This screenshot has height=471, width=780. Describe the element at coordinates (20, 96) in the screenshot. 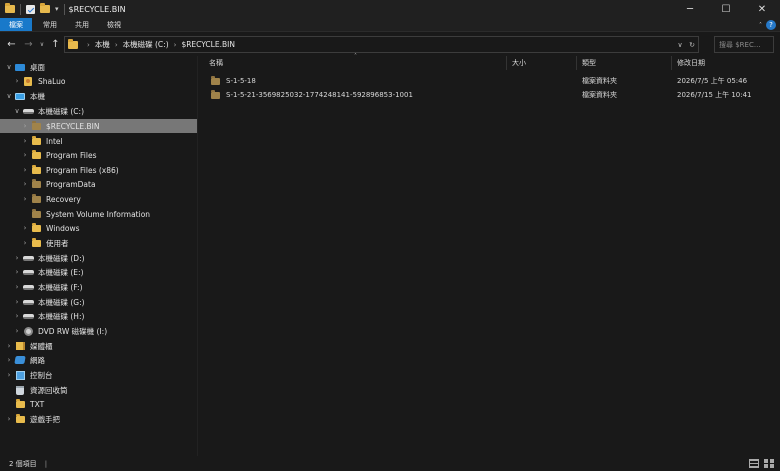

I see `pc-icon` at that location.